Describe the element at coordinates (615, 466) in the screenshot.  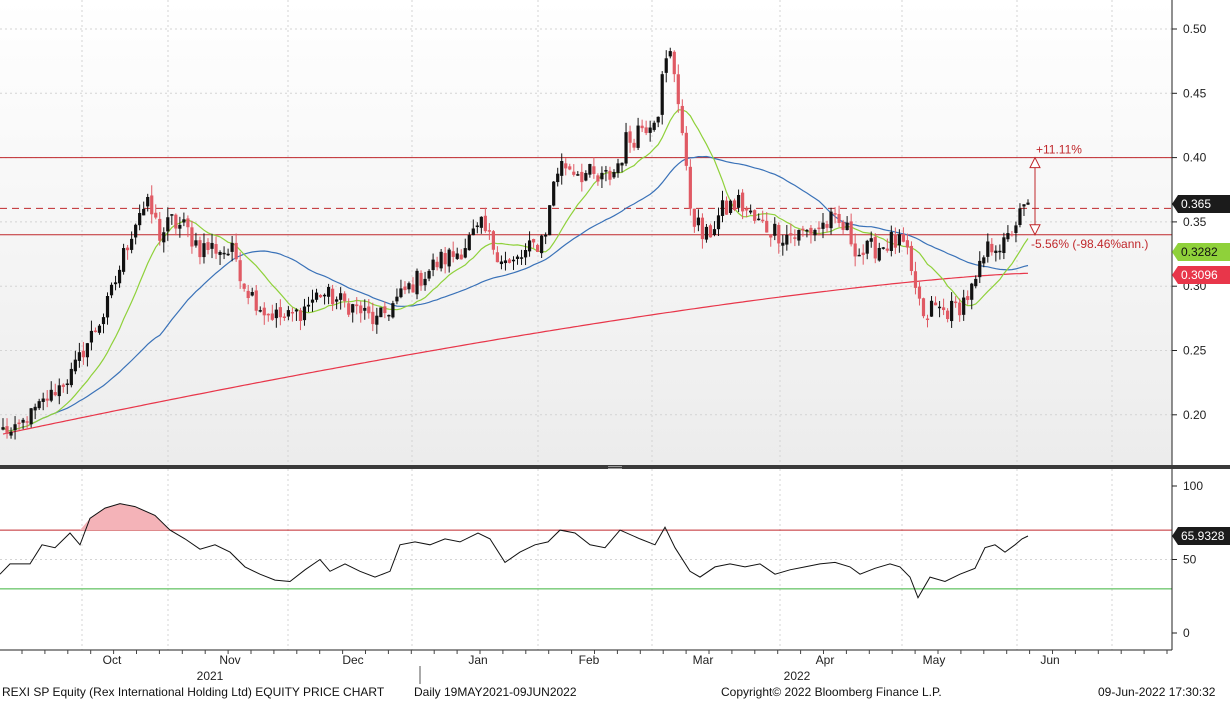
I see `divider-grip` at that location.